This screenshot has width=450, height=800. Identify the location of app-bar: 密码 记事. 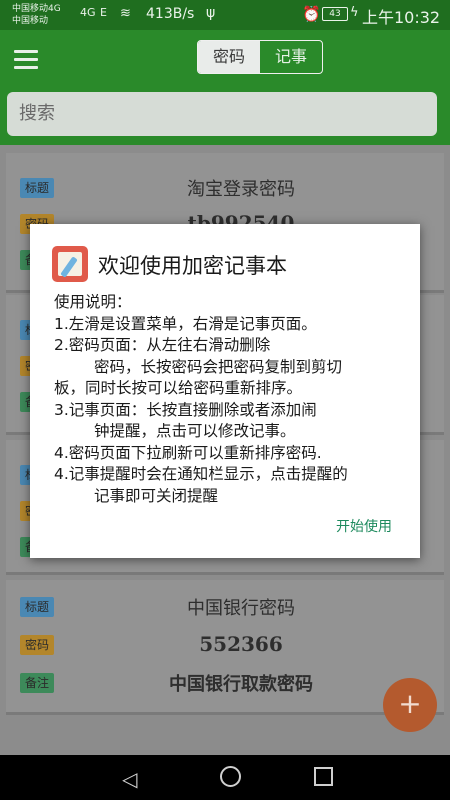
(225, 60).